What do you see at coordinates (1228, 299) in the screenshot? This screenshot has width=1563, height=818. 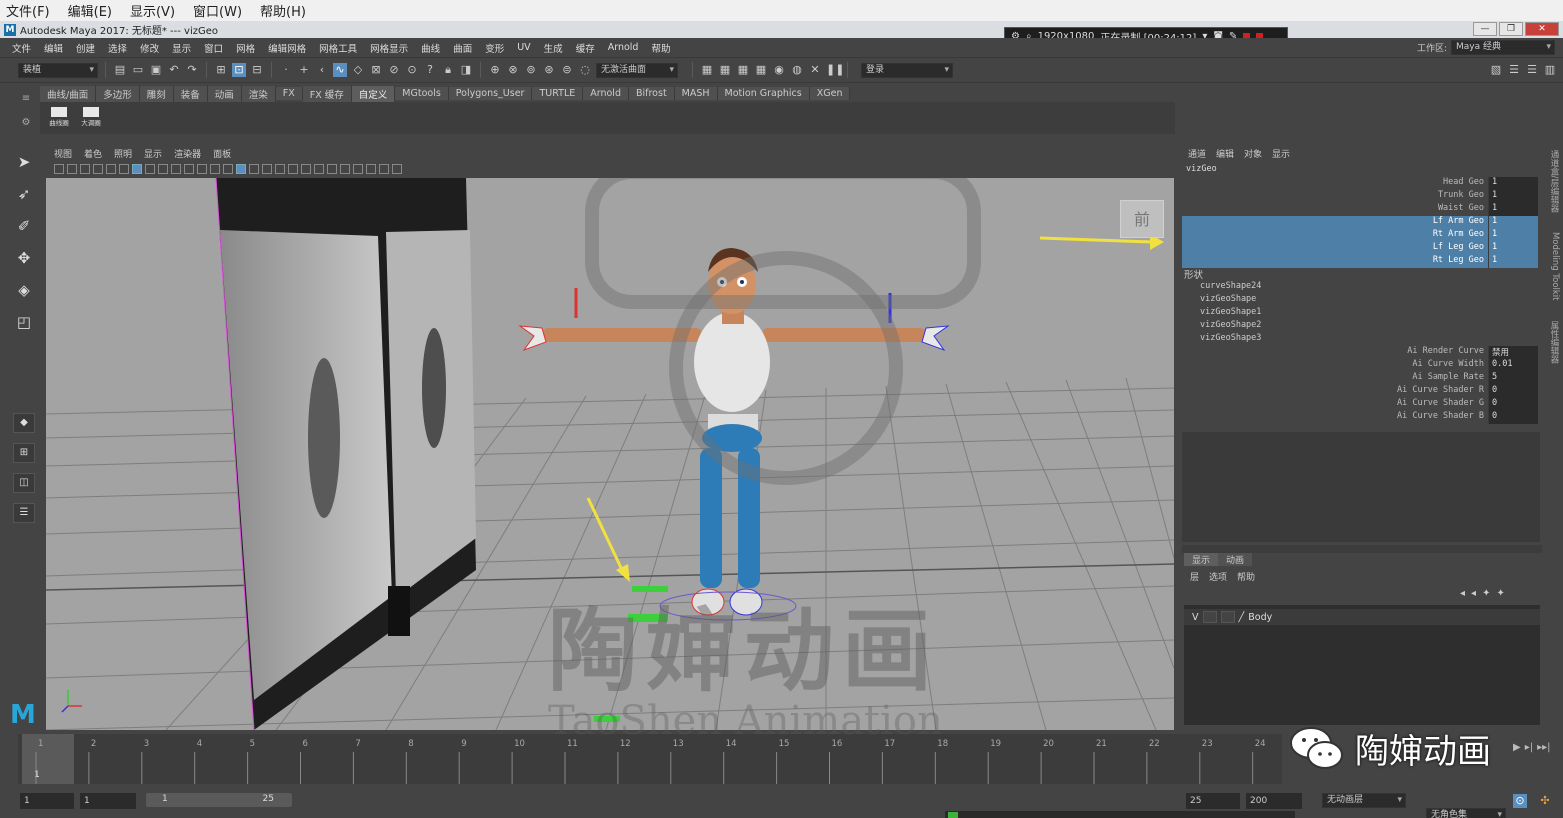 I see `shape-item: vizGeoShape` at bounding box center [1228, 299].